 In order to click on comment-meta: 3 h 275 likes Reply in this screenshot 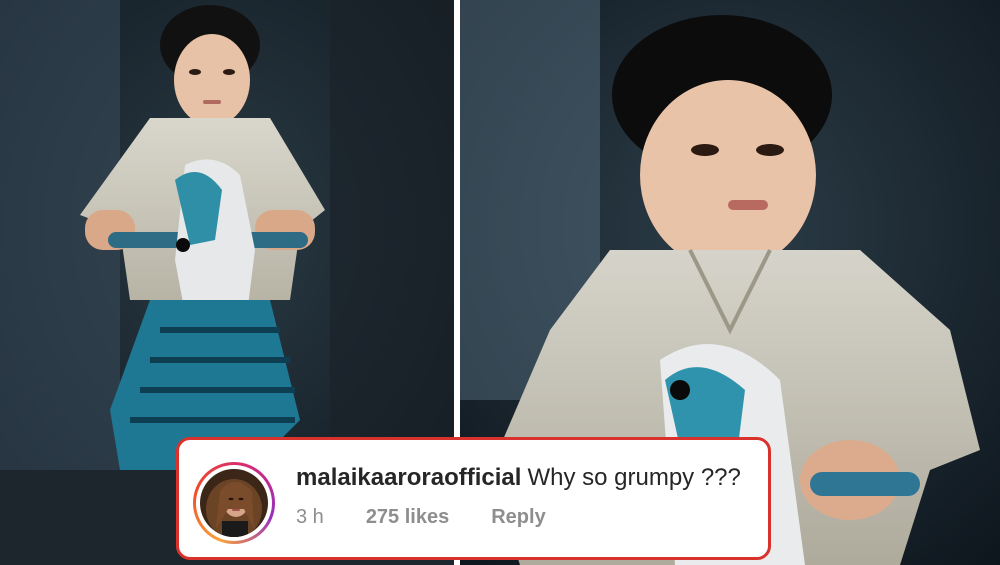, I will do `click(421, 517)`.